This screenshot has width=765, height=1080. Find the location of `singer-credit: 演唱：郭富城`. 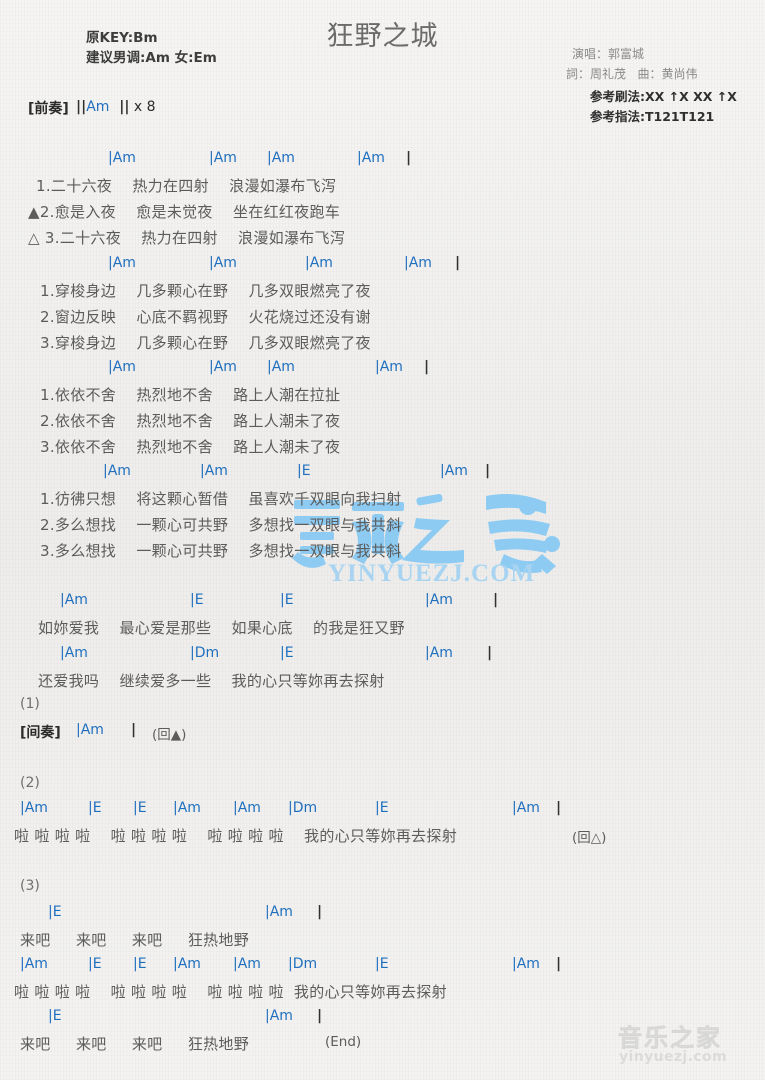

singer-credit: 演唱：郭富城 is located at coordinates (608, 54).